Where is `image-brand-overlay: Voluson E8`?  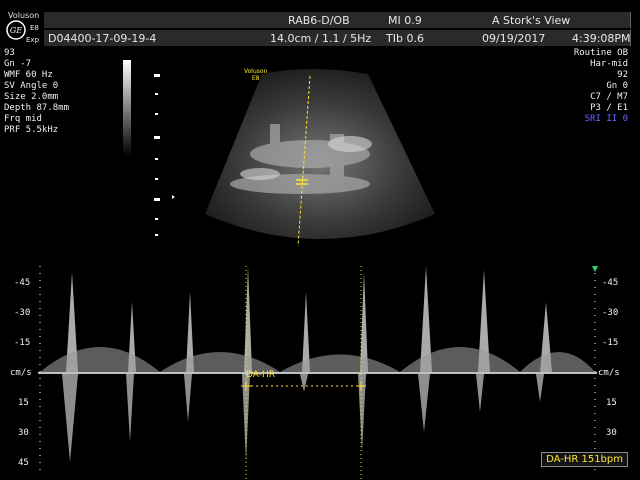 image-brand-overlay: Voluson E8 is located at coordinates (255, 75).